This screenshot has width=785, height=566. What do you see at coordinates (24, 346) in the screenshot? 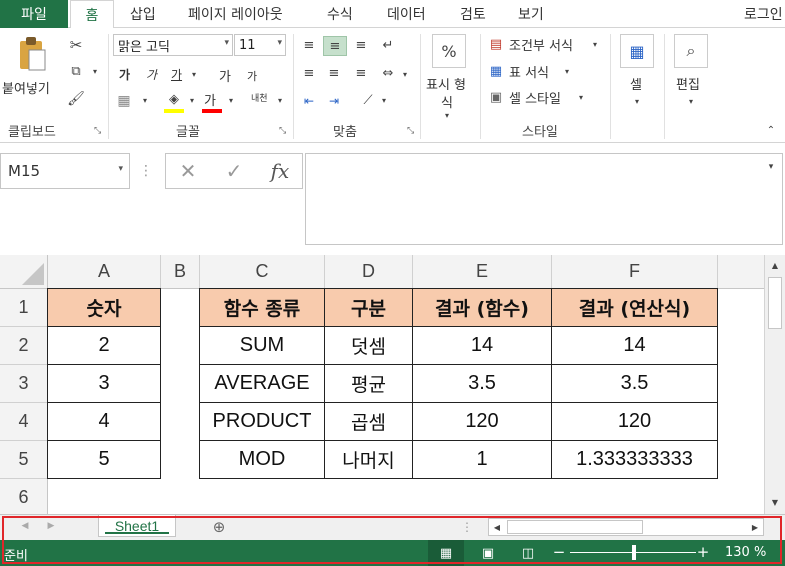
I see `row-header-2: 2` at bounding box center [24, 346].